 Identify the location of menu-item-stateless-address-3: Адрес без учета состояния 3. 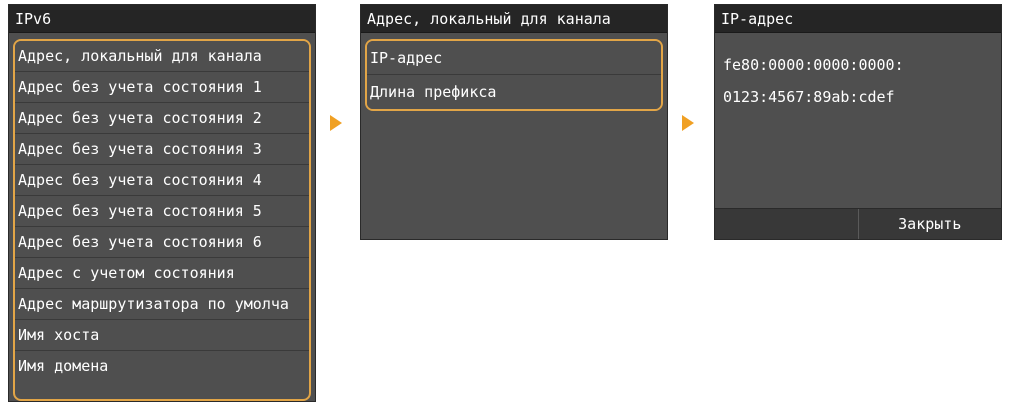
(162, 149).